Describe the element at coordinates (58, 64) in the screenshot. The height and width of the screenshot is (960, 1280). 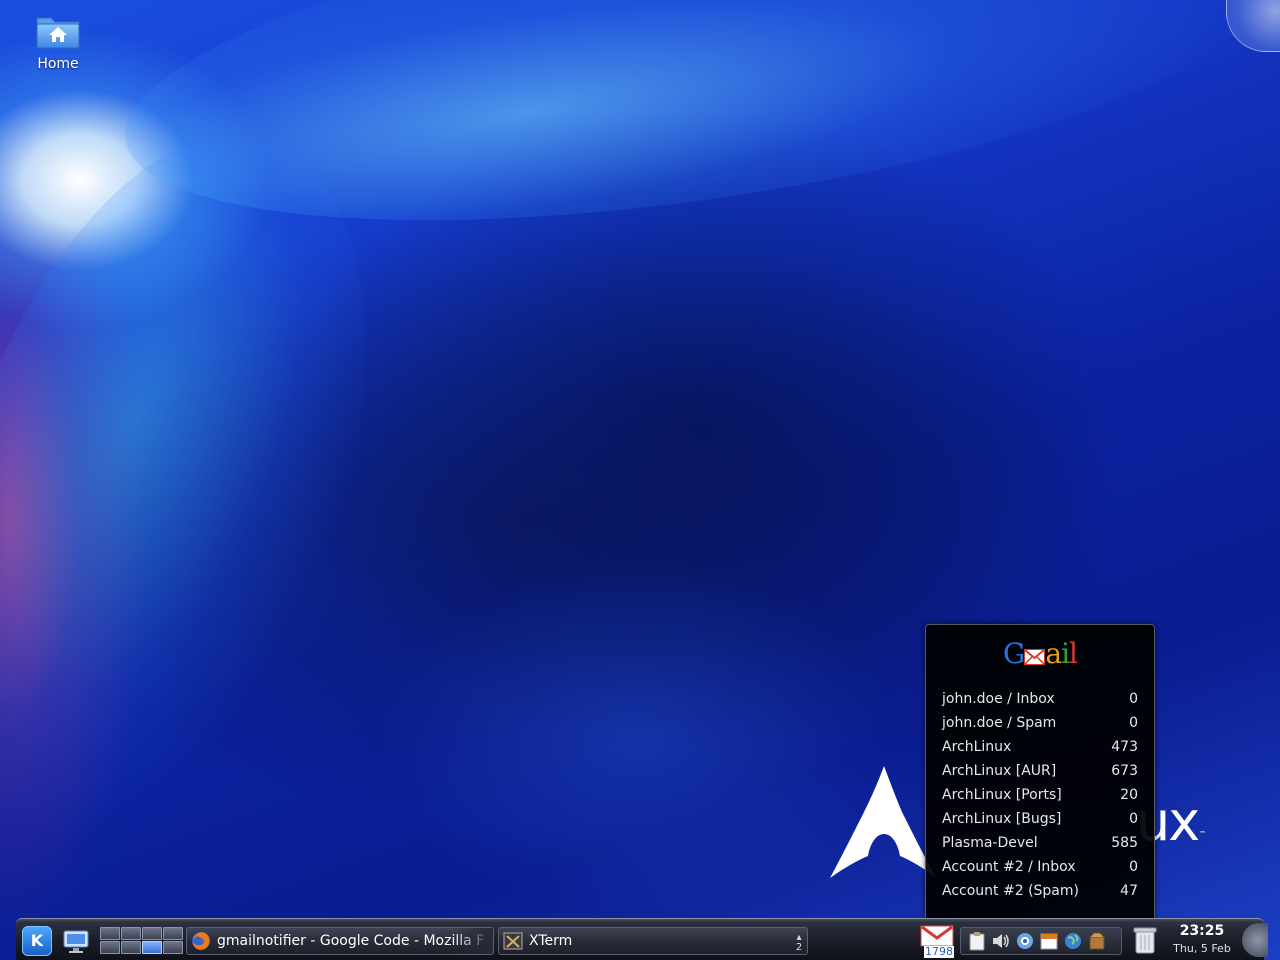
I see `desktop-icon-label: Home` at that location.